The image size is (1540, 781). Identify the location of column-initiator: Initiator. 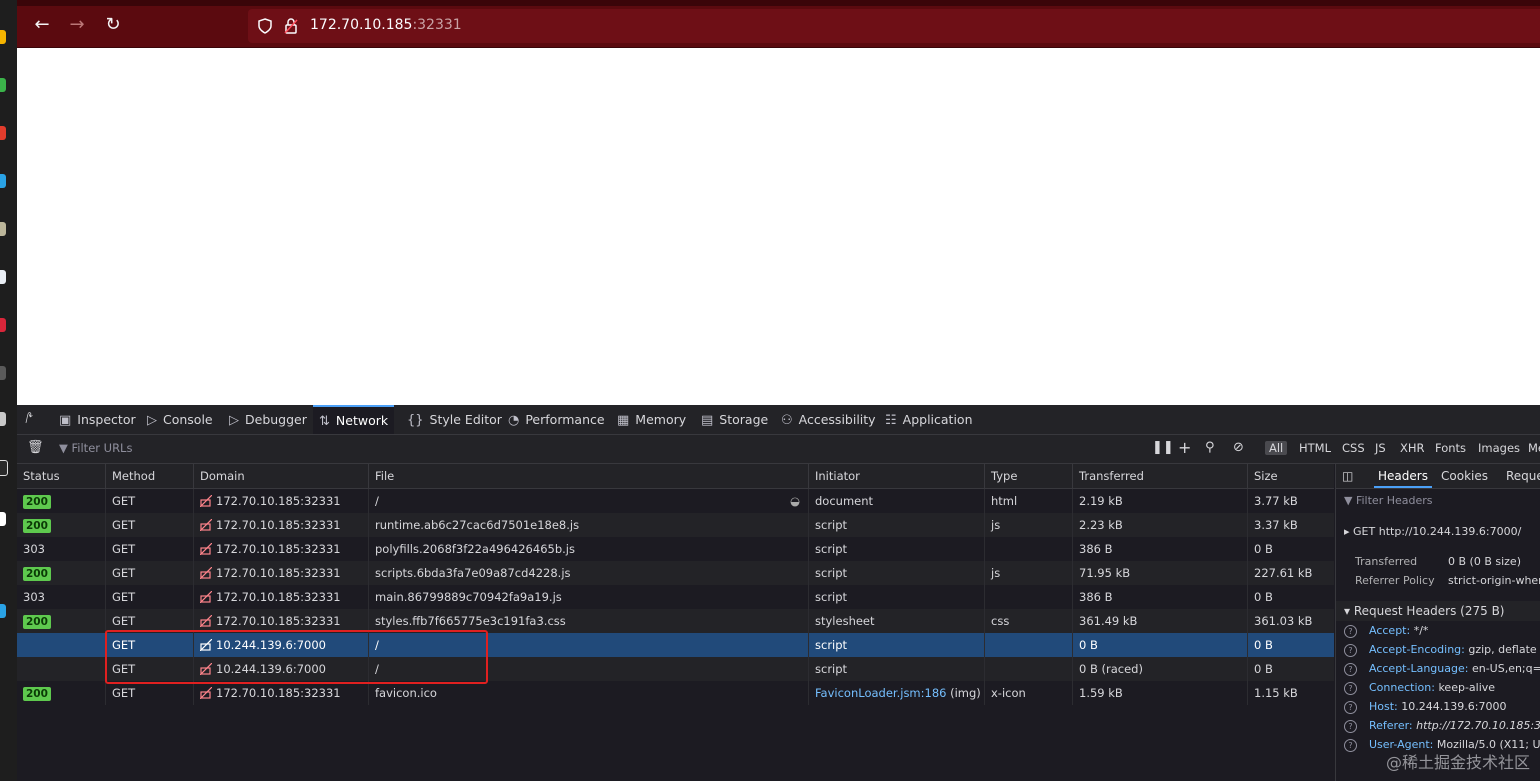
(896, 476).